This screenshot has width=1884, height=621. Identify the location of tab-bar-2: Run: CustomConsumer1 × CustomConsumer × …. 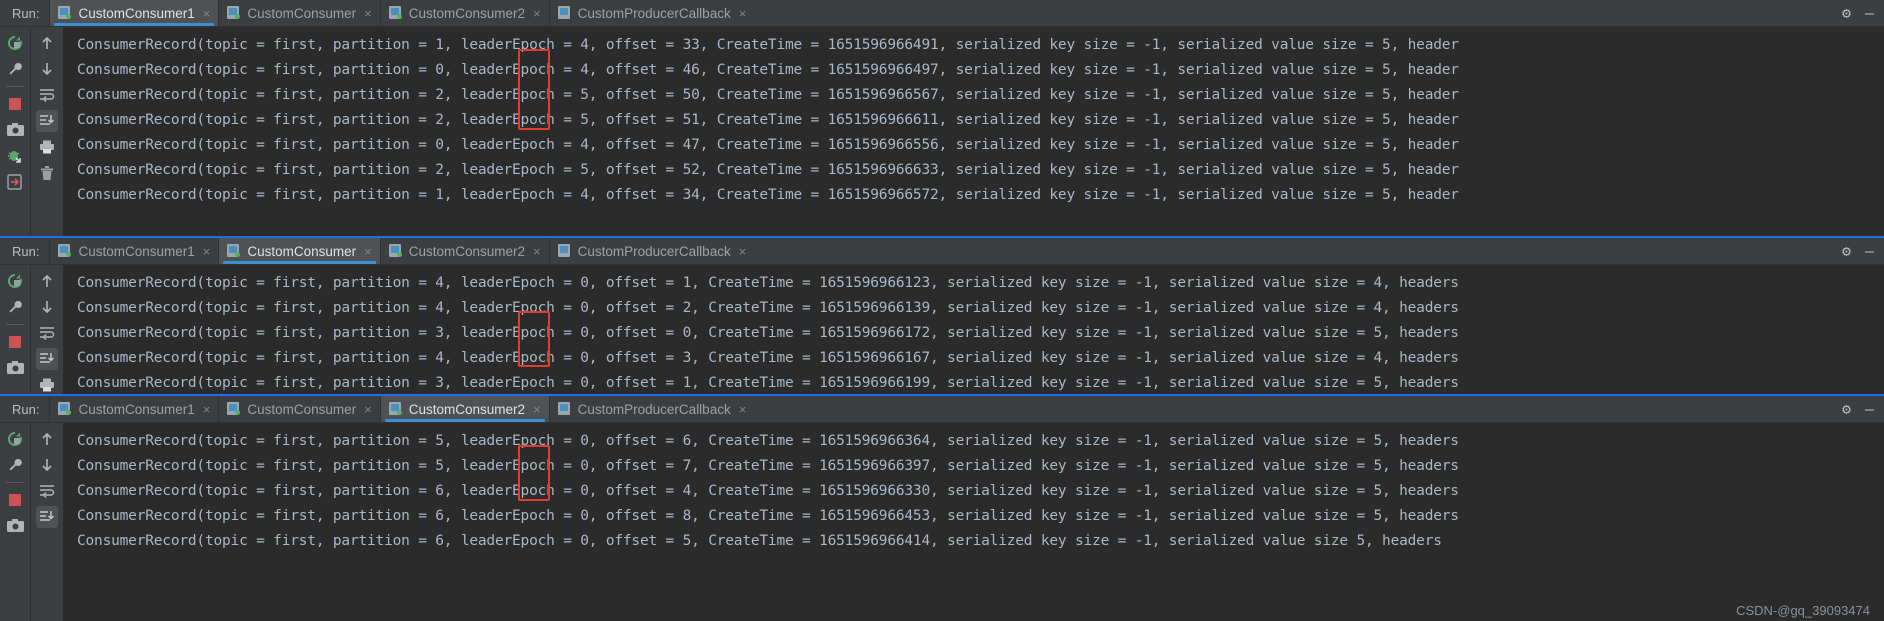
(942, 251).